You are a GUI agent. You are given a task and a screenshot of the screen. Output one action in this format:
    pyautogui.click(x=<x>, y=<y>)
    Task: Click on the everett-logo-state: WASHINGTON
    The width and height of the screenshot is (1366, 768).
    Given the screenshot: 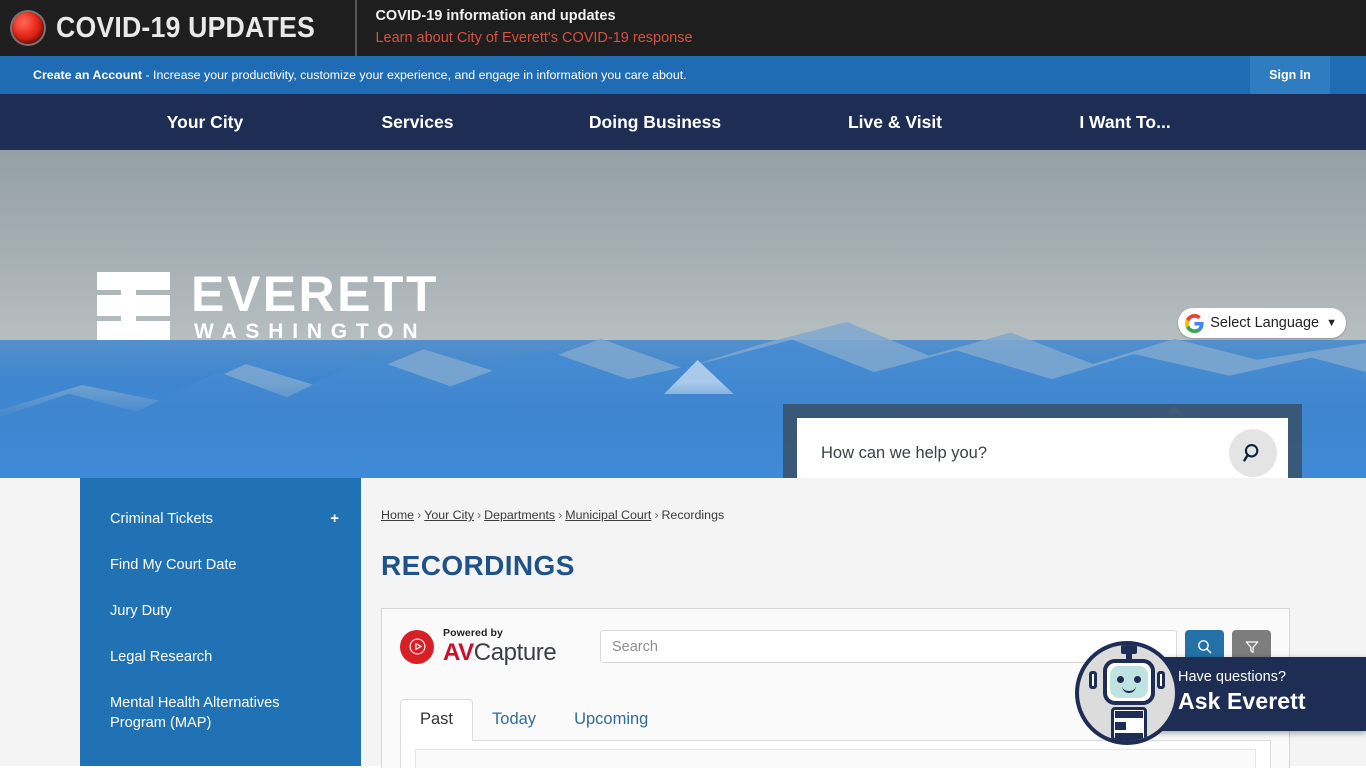 What is the action you would take?
    pyautogui.click(x=310, y=331)
    